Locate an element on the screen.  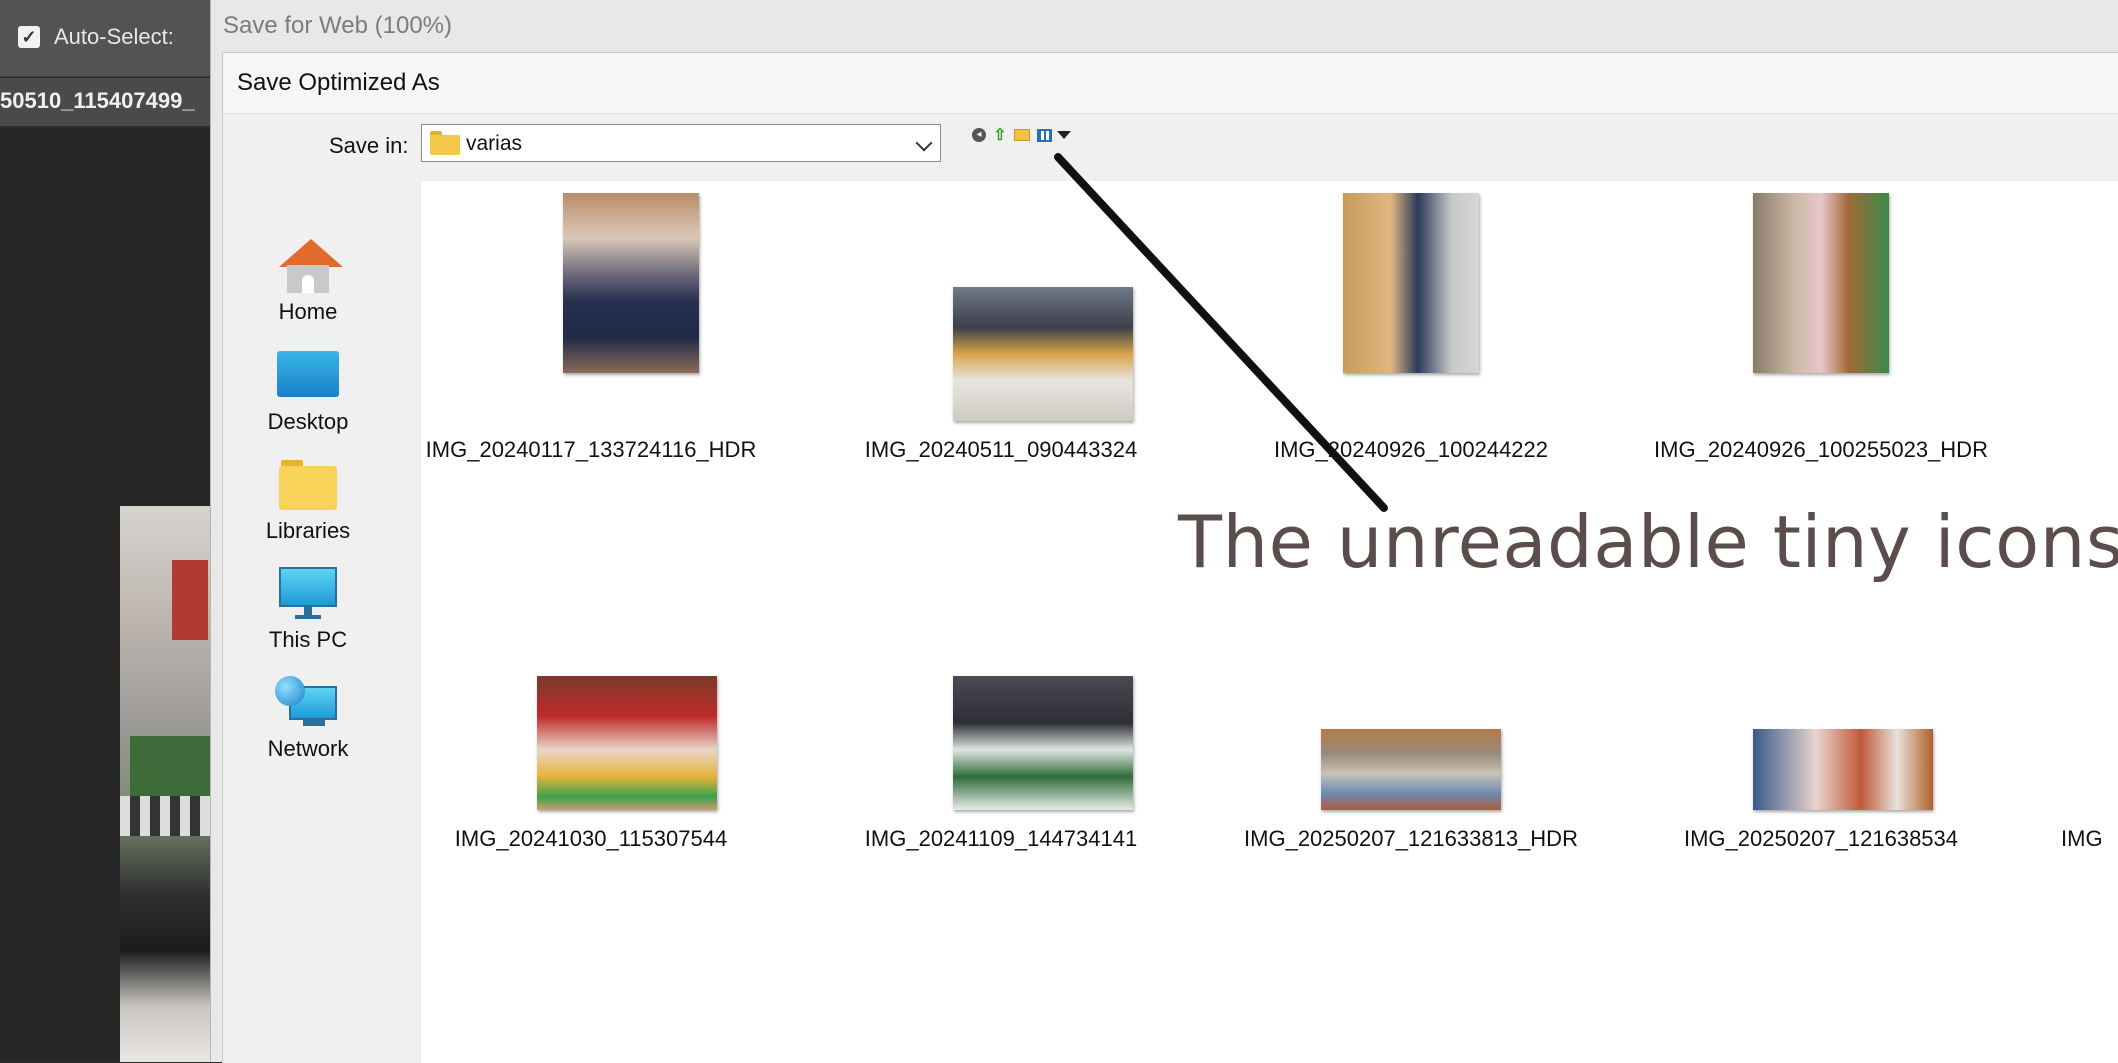
annotation-text: The unreadable tiny icons is located at coordinates (1648, 542).